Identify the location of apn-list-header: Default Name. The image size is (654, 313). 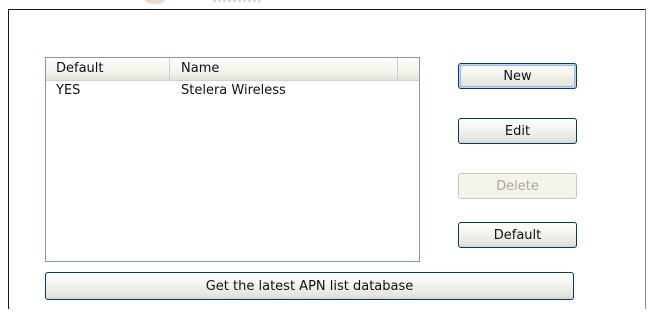
(232, 69).